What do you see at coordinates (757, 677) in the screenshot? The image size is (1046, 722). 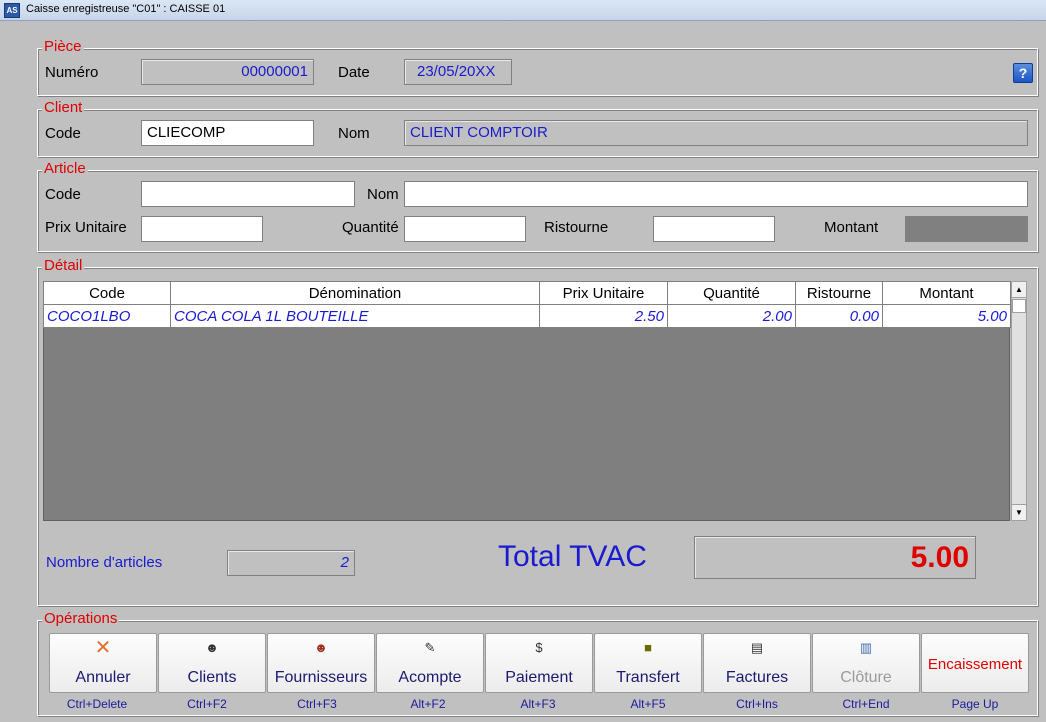 I see `factures-label: Factures` at bounding box center [757, 677].